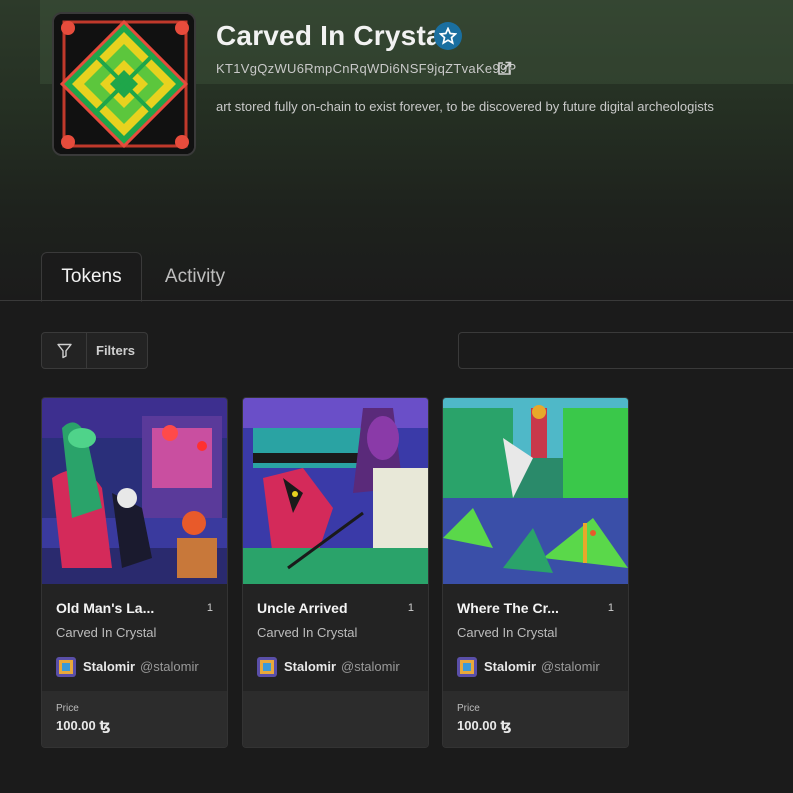 The width and height of the screenshot is (793, 793). I want to click on token-artwork-old-man, so click(134, 491).